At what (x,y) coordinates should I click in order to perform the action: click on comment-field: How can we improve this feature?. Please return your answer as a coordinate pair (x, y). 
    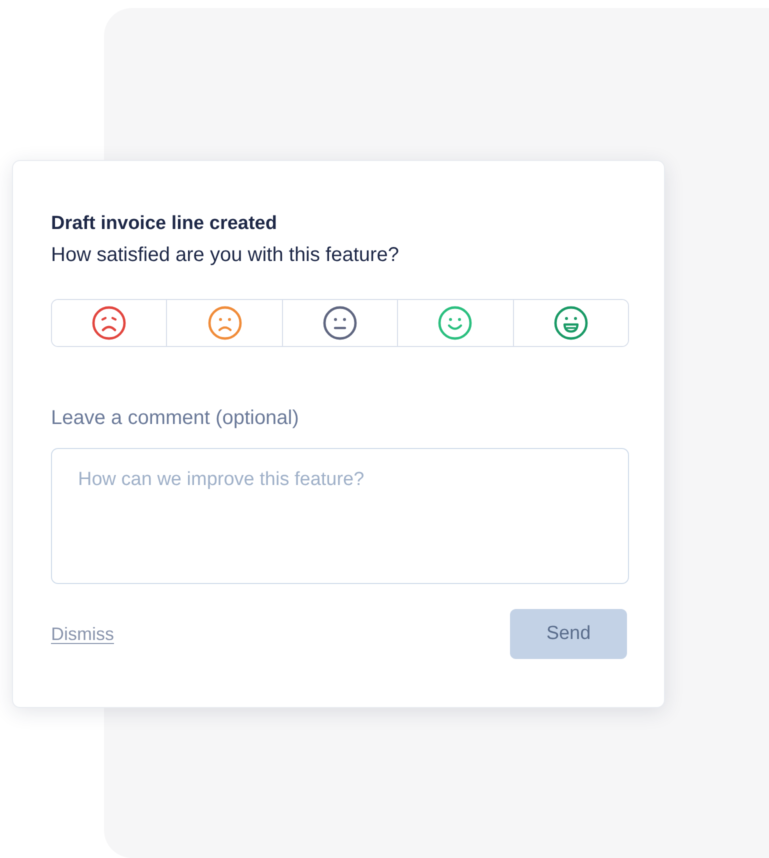
    Looking at the image, I should click on (340, 516).